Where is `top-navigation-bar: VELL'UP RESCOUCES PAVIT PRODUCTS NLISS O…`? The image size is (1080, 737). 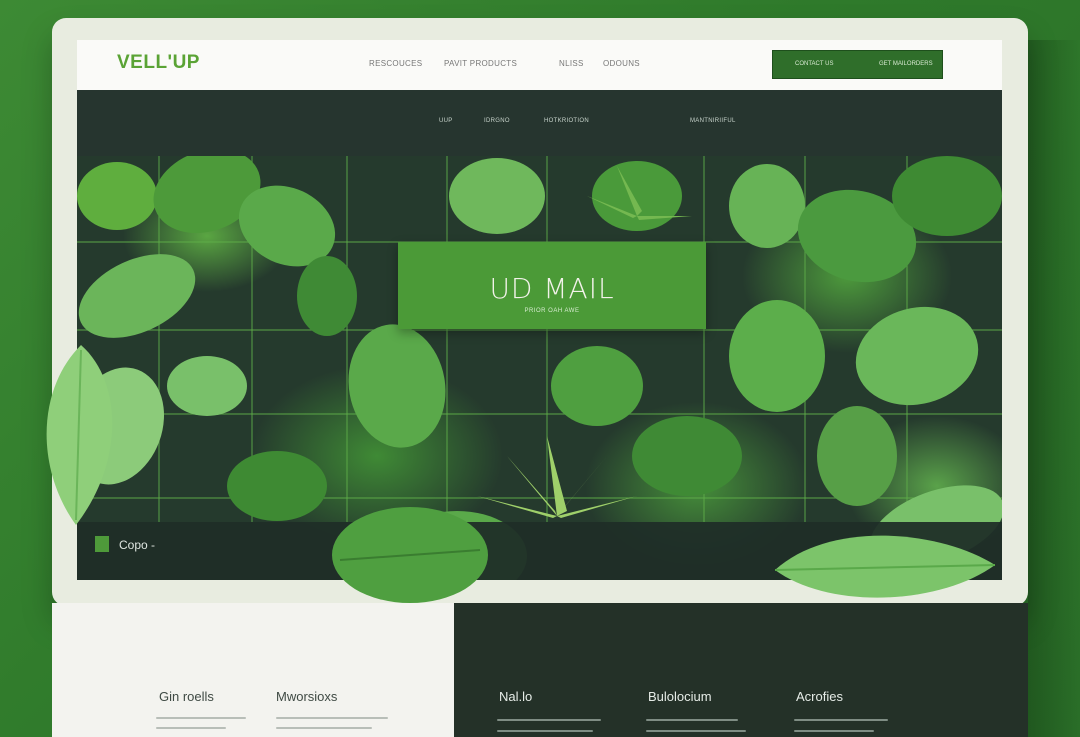
top-navigation-bar: VELL'UP RESCOUCES PAVIT PRODUCTS NLISS O… is located at coordinates (539, 65).